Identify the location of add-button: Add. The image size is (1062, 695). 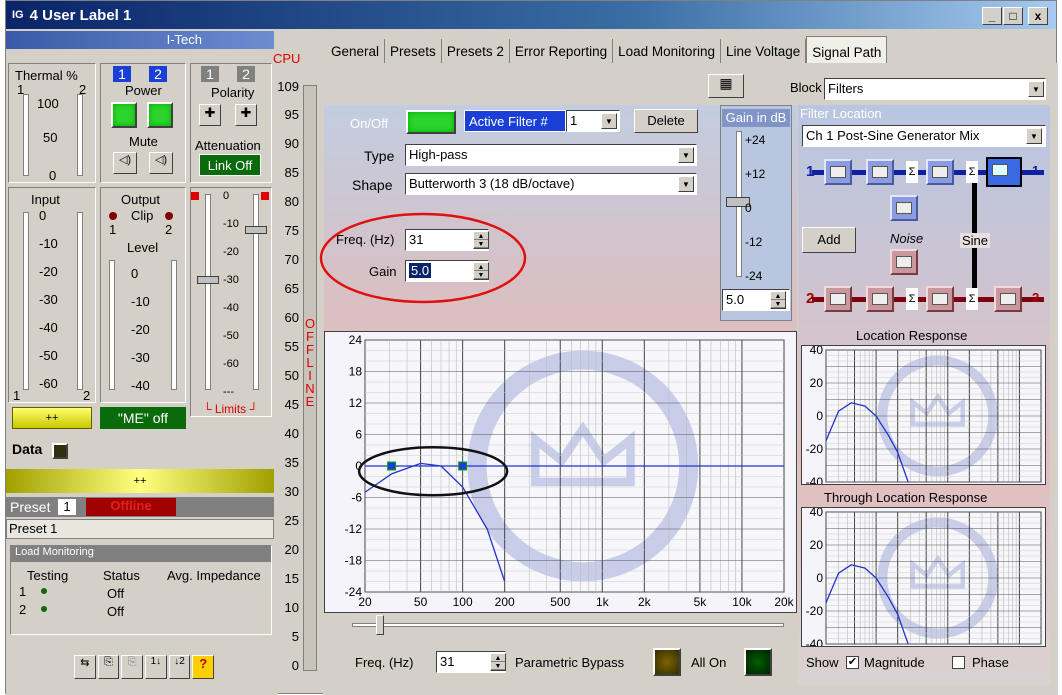
(829, 240).